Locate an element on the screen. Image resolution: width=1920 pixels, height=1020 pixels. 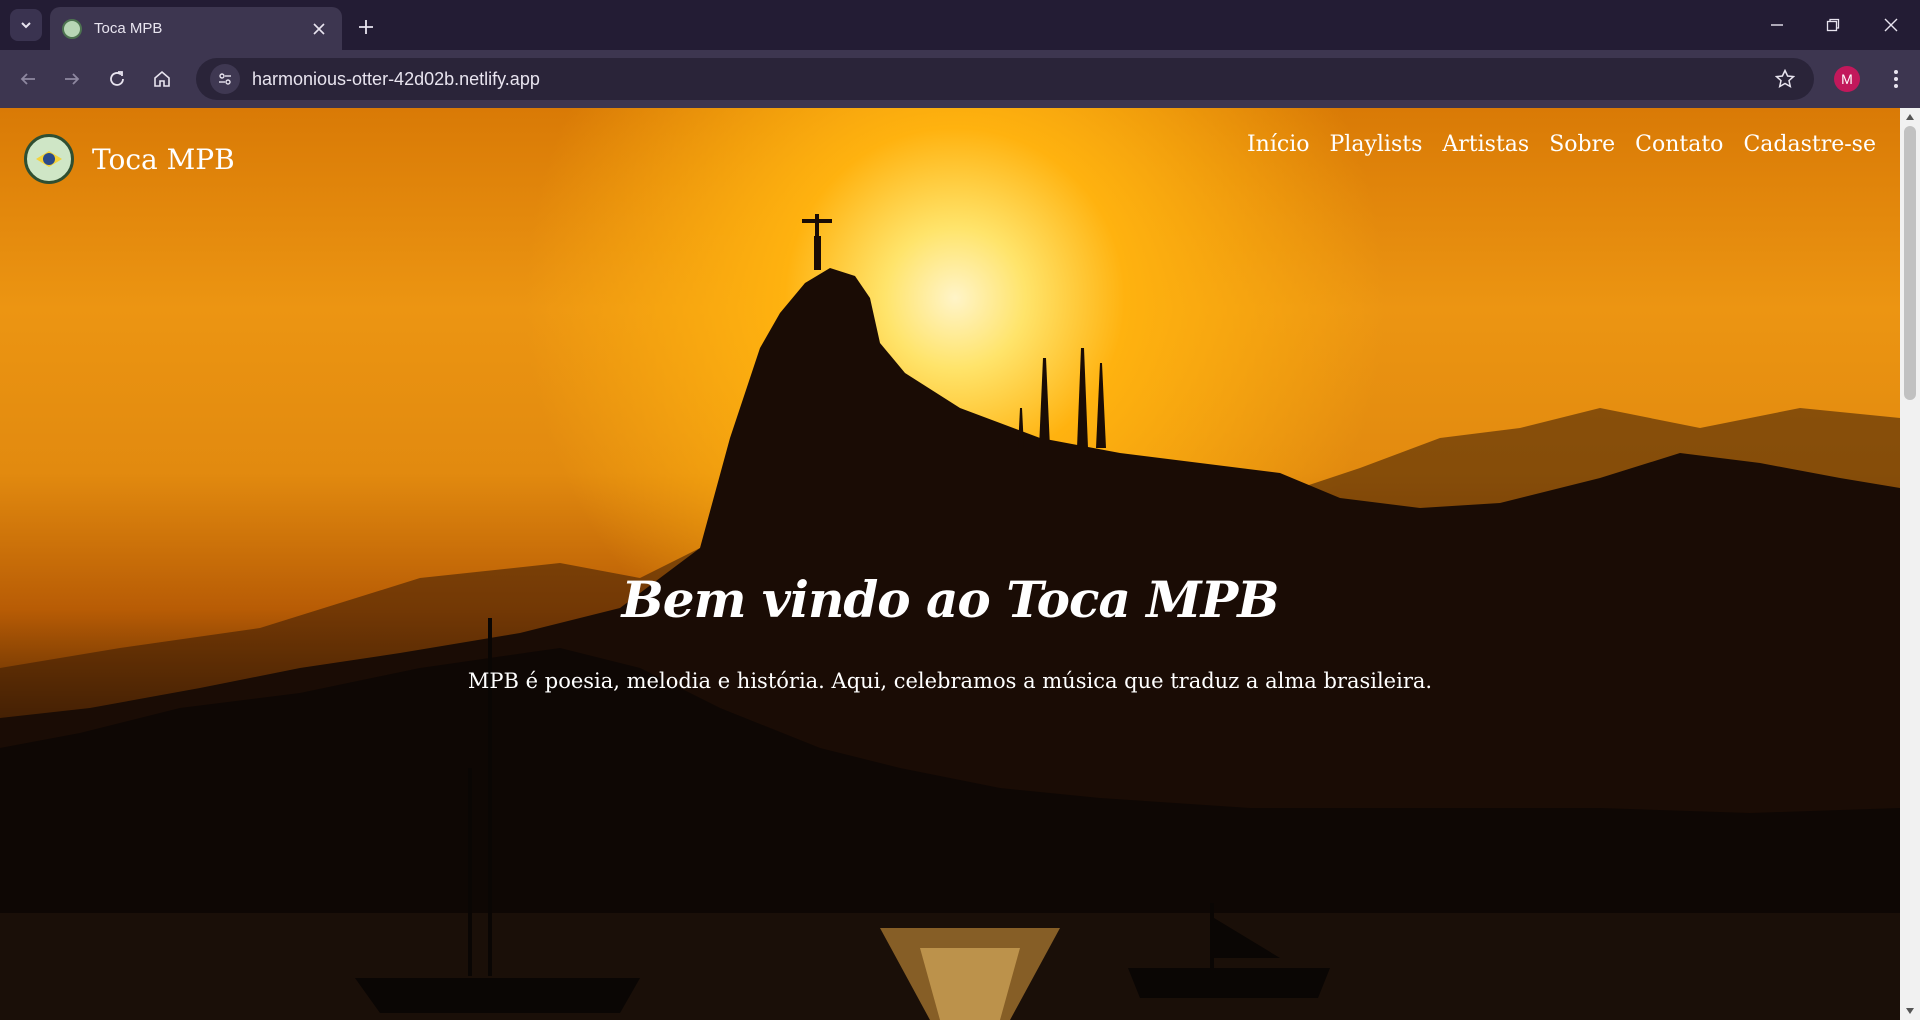
minimize-icon is located at coordinates (1777, 25).